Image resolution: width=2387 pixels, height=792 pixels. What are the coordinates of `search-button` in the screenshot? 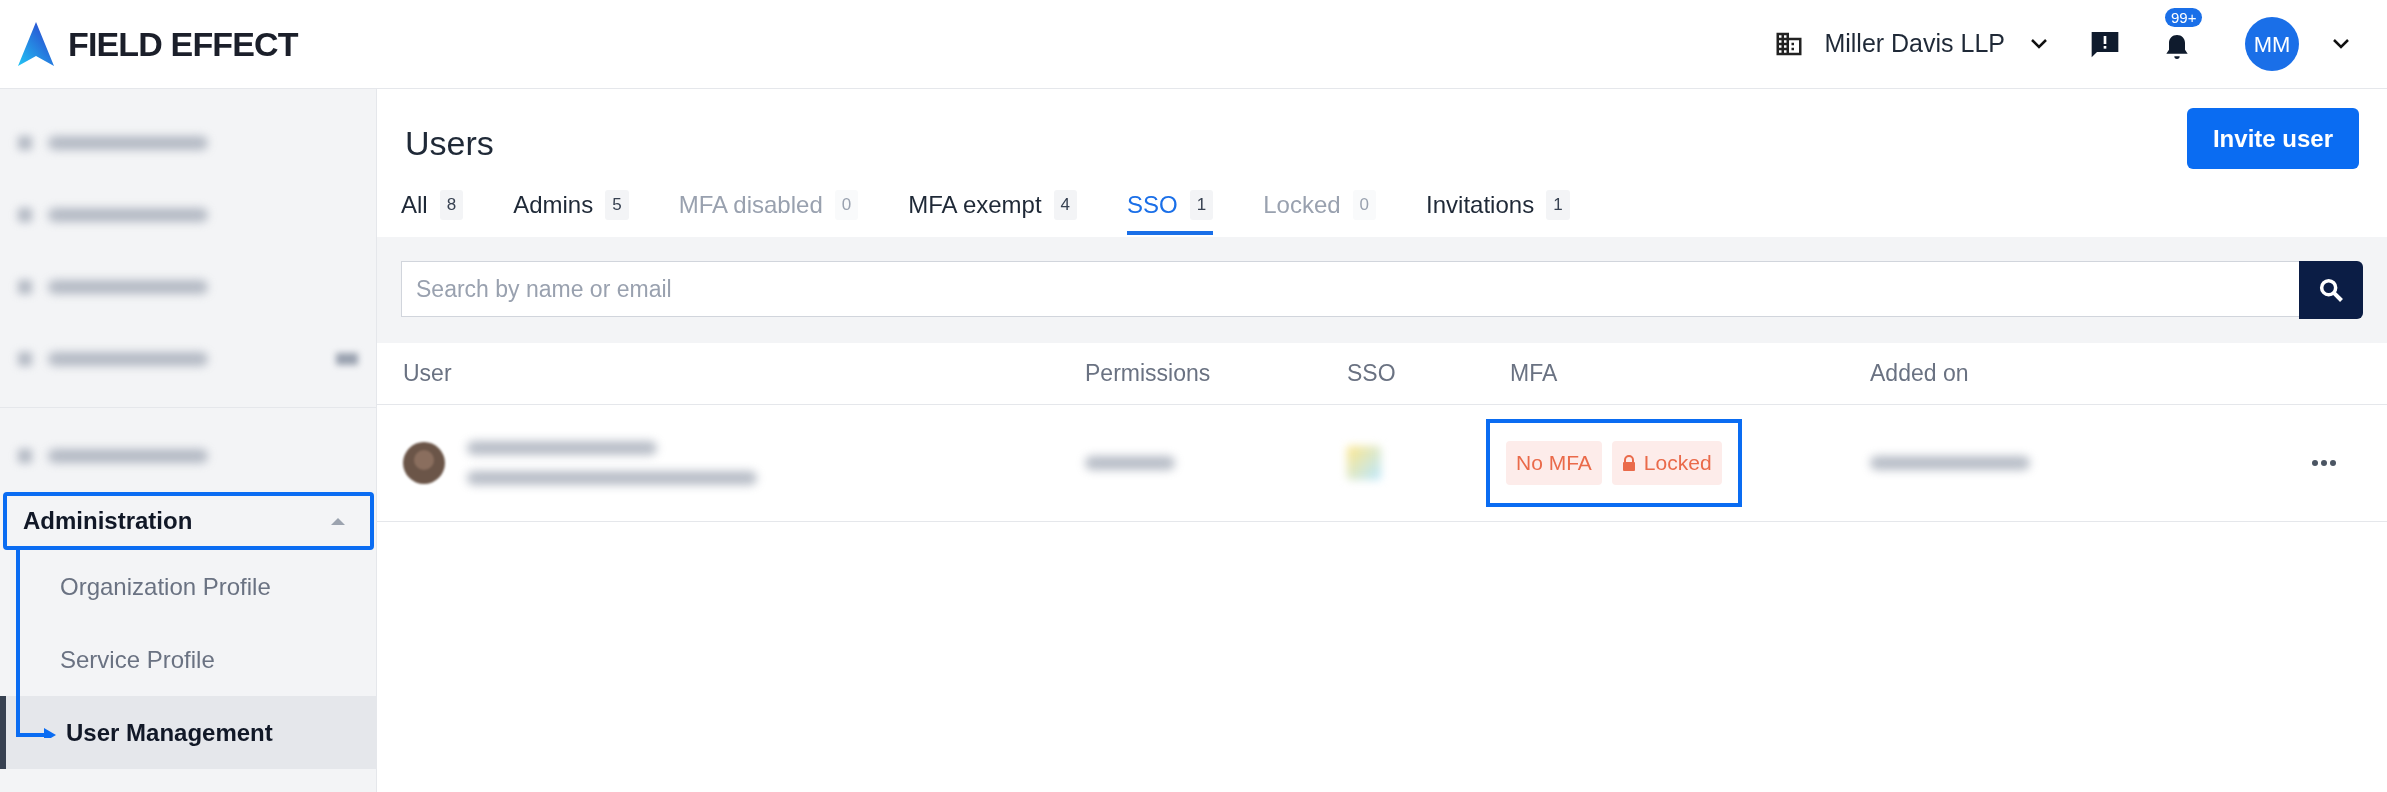 It's located at (2331, 290).